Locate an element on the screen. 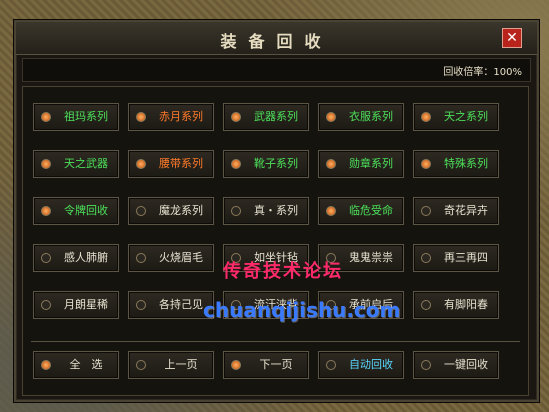 This screenshot has width=549, height=412. button-label: 再三再四 is located at coordinates (466, 257).